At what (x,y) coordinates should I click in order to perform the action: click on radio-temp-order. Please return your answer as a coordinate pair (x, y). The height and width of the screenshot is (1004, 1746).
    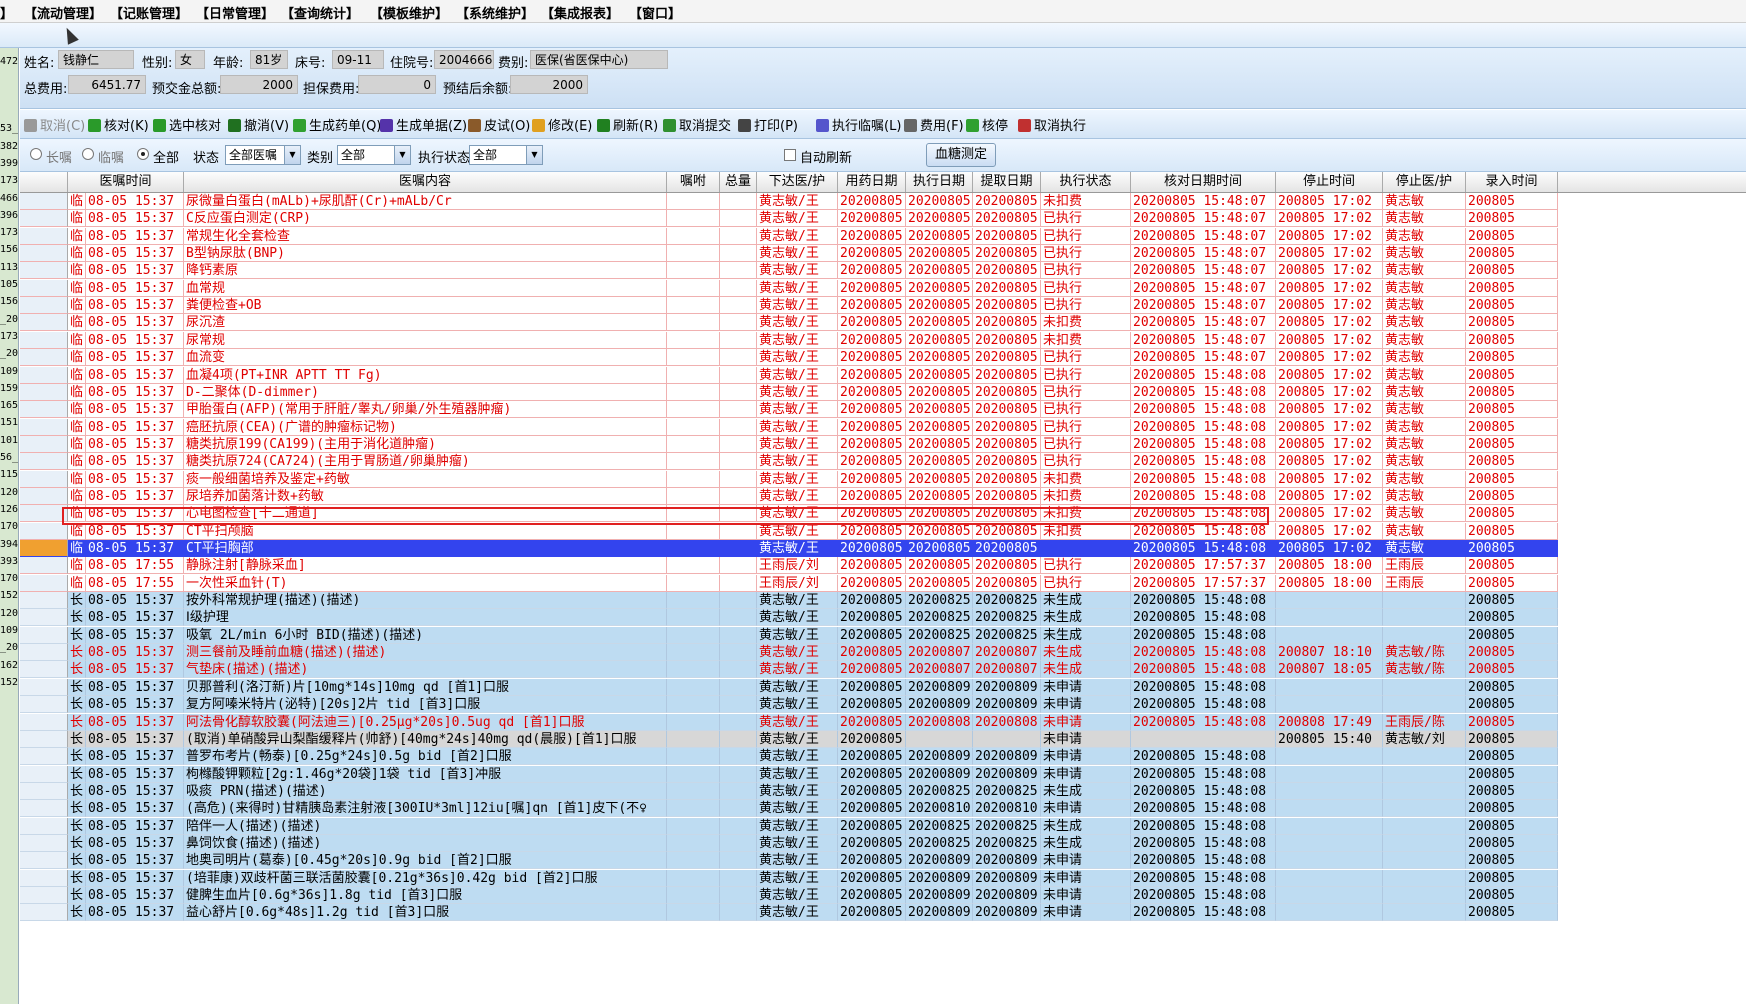
    Looking at the image, I should click on (88, 154).